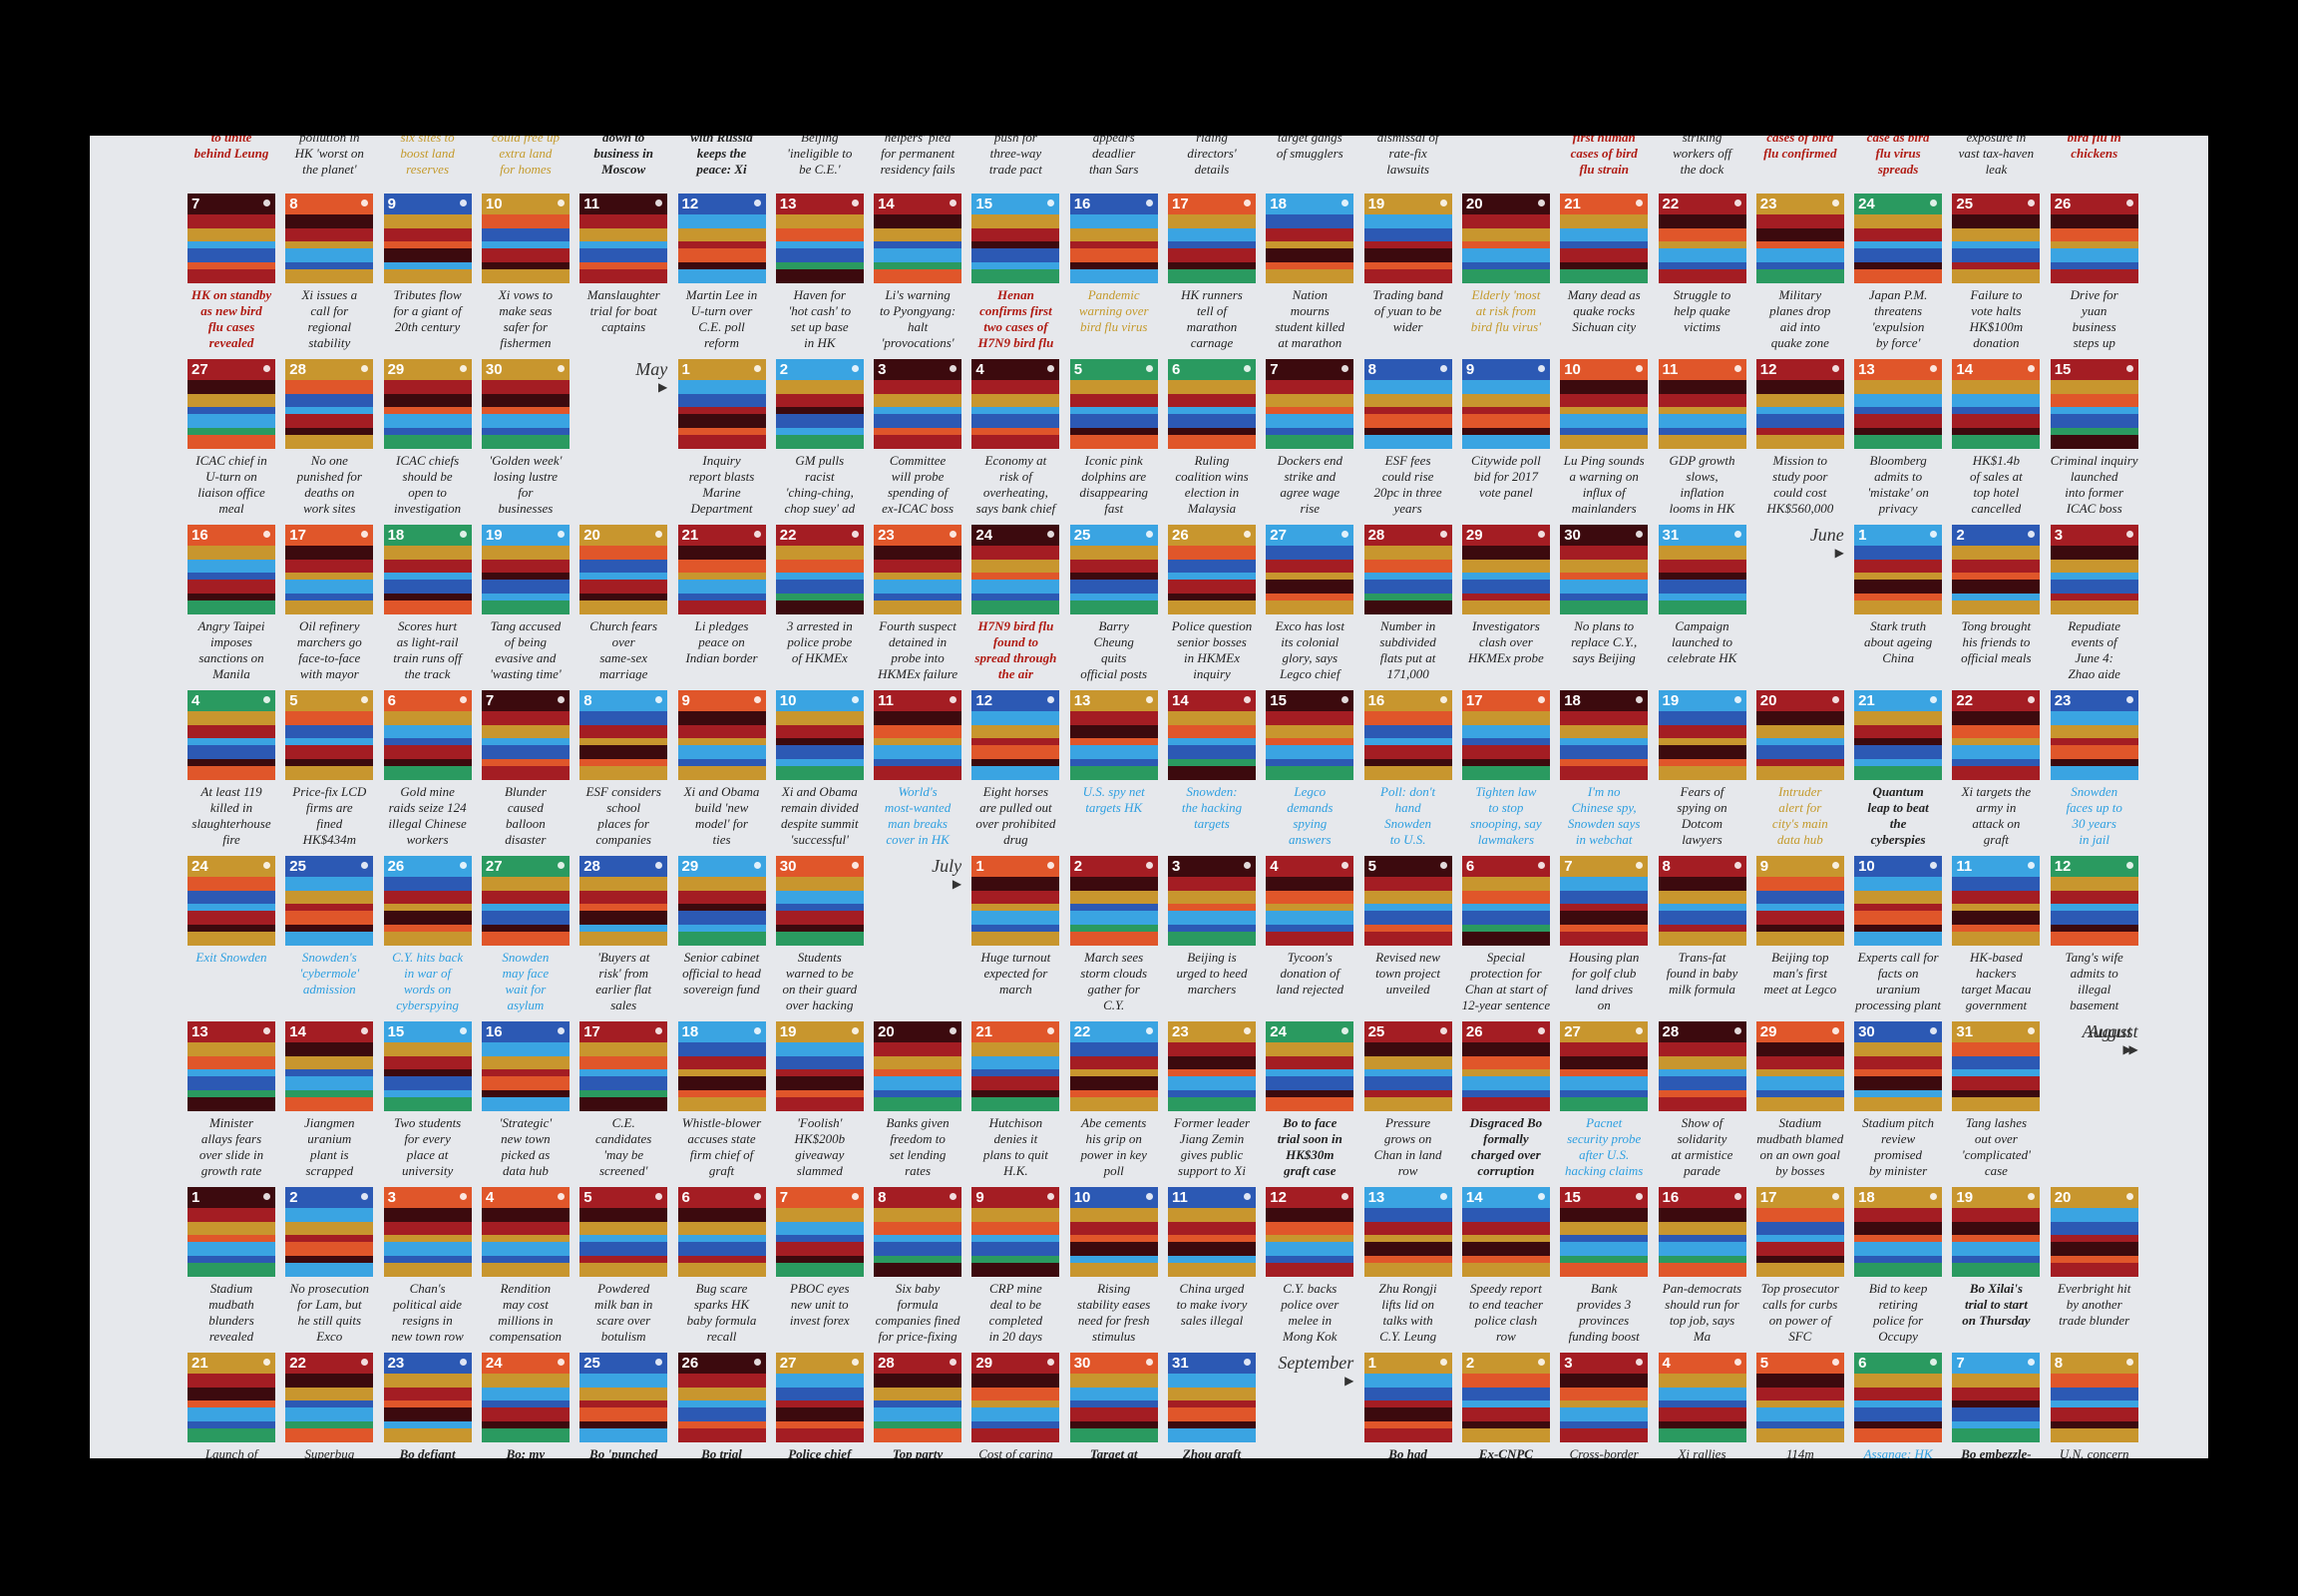 The width and height of the screenshot is (2298, 1596). Describe the element at coordinates (918, 238) in the screenshot. I see `day-tile: 14` at that location.